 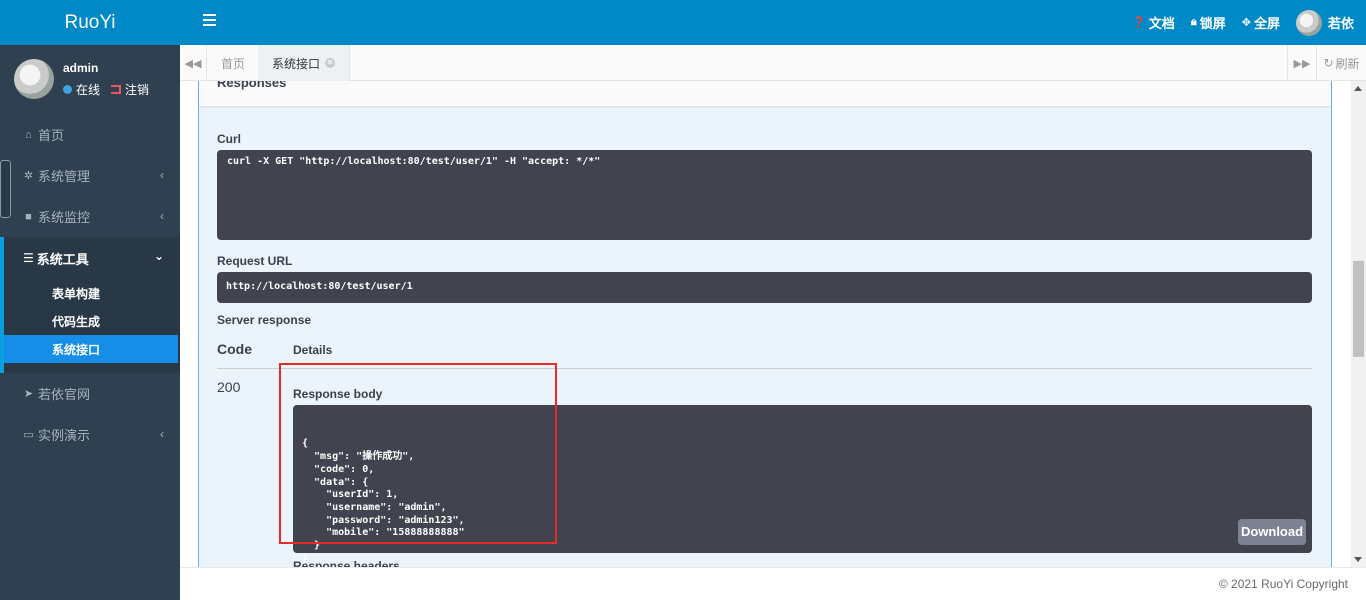 I want to click on tab-label: 首页, so click(x=233, y=63).